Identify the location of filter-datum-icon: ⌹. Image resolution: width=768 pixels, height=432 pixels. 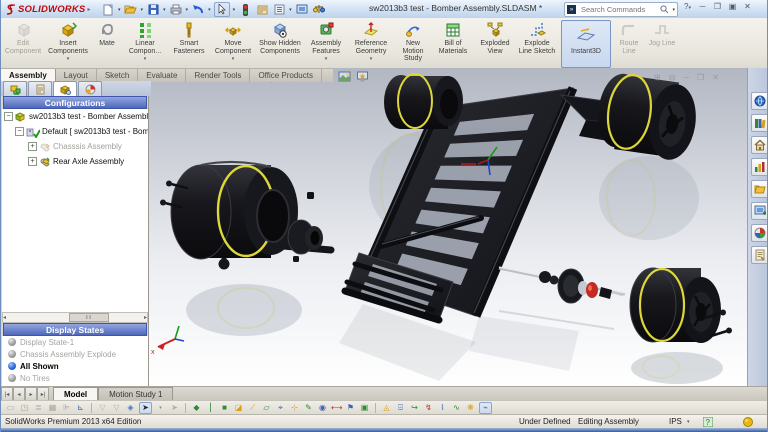
(400, 408).